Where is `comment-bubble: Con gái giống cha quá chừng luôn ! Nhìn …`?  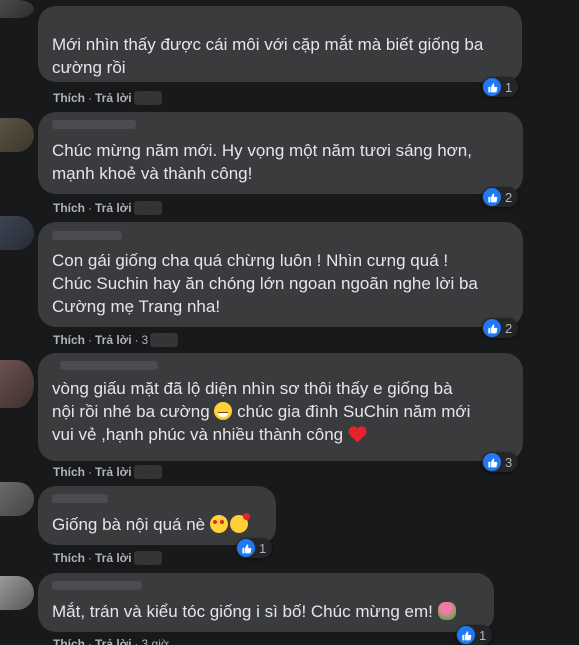 comment-bubble: Con gái giống cha quá chừng luôn ! Nhìn … is located at coordinates (280, 274).